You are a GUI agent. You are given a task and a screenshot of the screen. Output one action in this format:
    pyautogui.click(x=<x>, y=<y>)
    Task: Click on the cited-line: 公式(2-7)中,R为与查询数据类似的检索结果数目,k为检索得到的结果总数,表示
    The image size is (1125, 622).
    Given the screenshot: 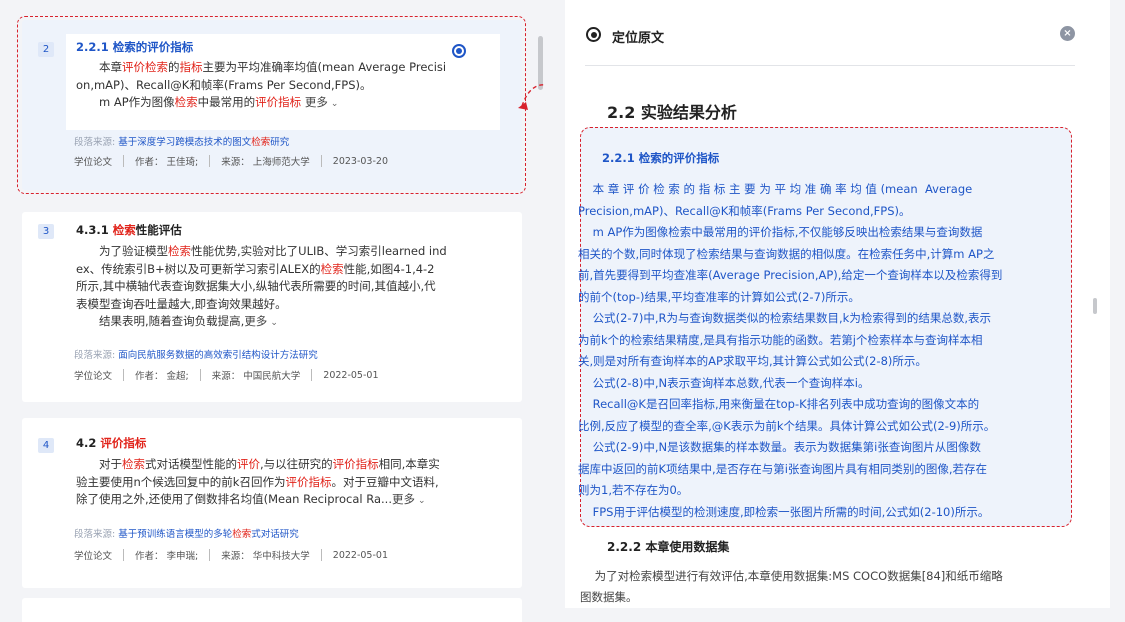 What is the action you would take?
    pyautogui.click(x=784, y=318)
    